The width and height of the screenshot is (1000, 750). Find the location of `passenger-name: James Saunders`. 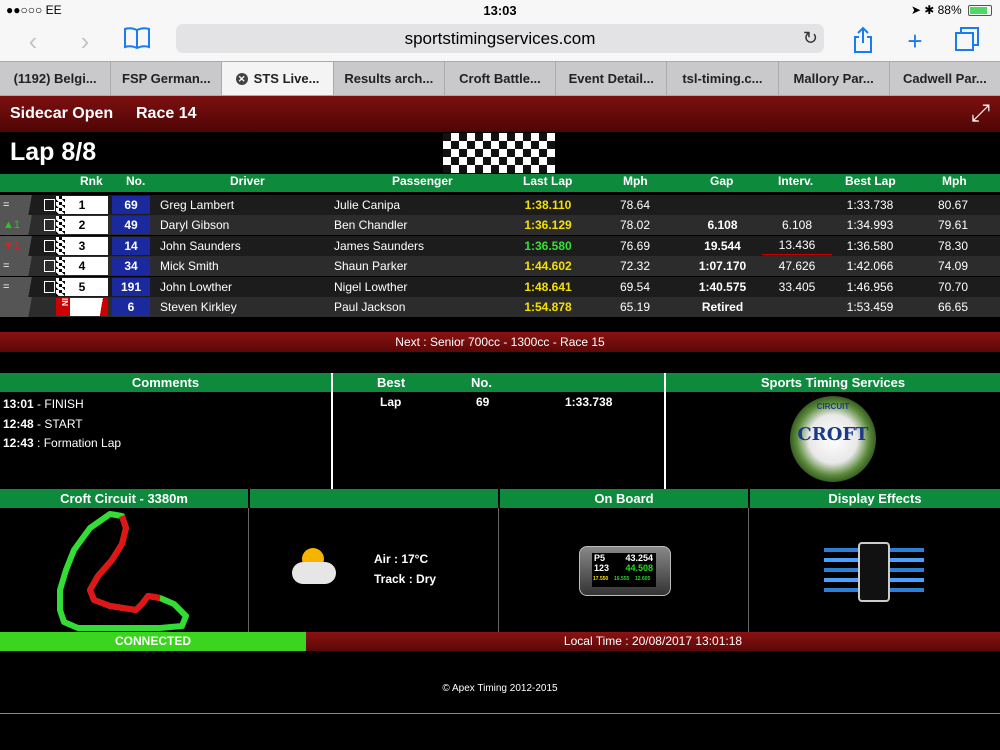

passenger-name: James Saunders is located at coordinates (379, 246).